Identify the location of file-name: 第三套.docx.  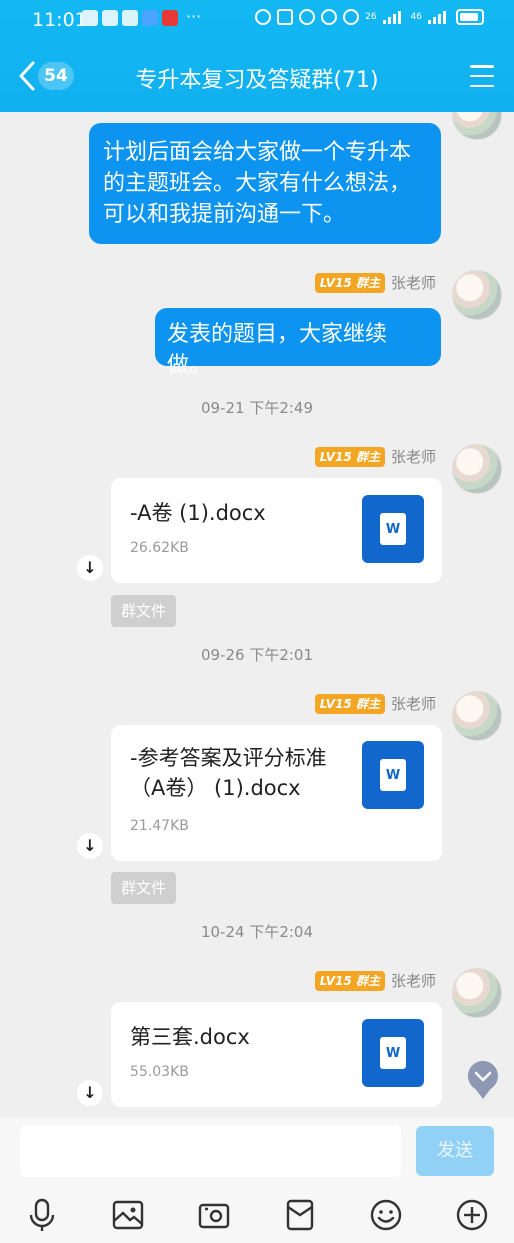
(190, 1037).